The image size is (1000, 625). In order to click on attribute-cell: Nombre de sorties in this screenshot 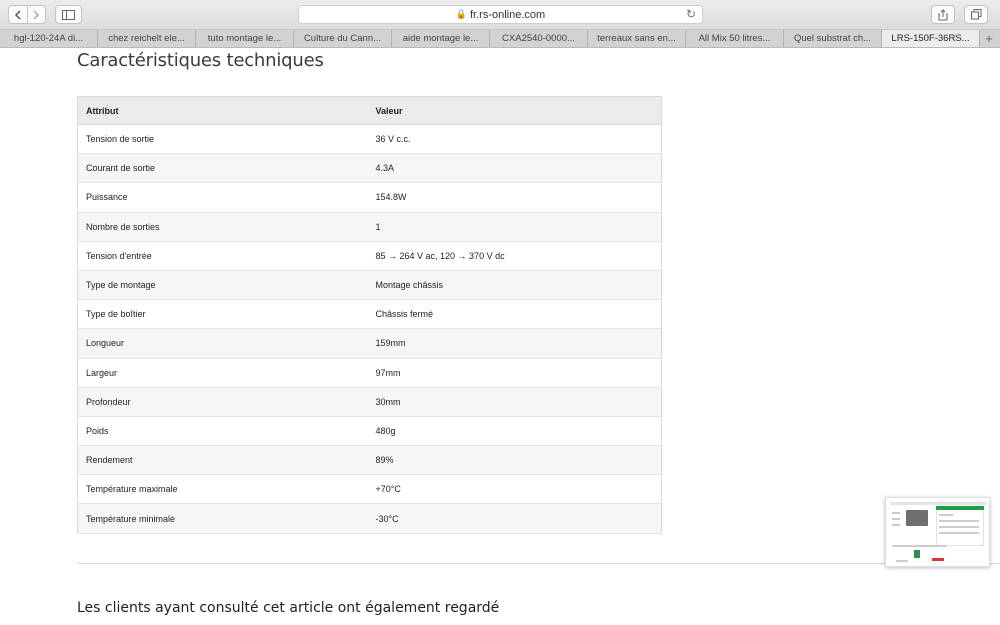, I will do `click(222, 227)`.